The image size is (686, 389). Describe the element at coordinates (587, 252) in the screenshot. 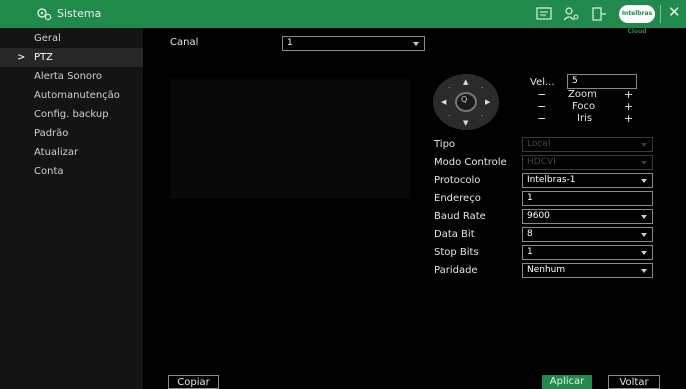

I see `stop-bits-select: 1` at that location.